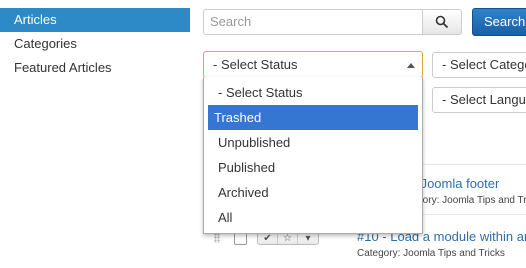 The width and height of the screenshot is (526, 268). I want to click on status-option: Archived, so click(313, 192).